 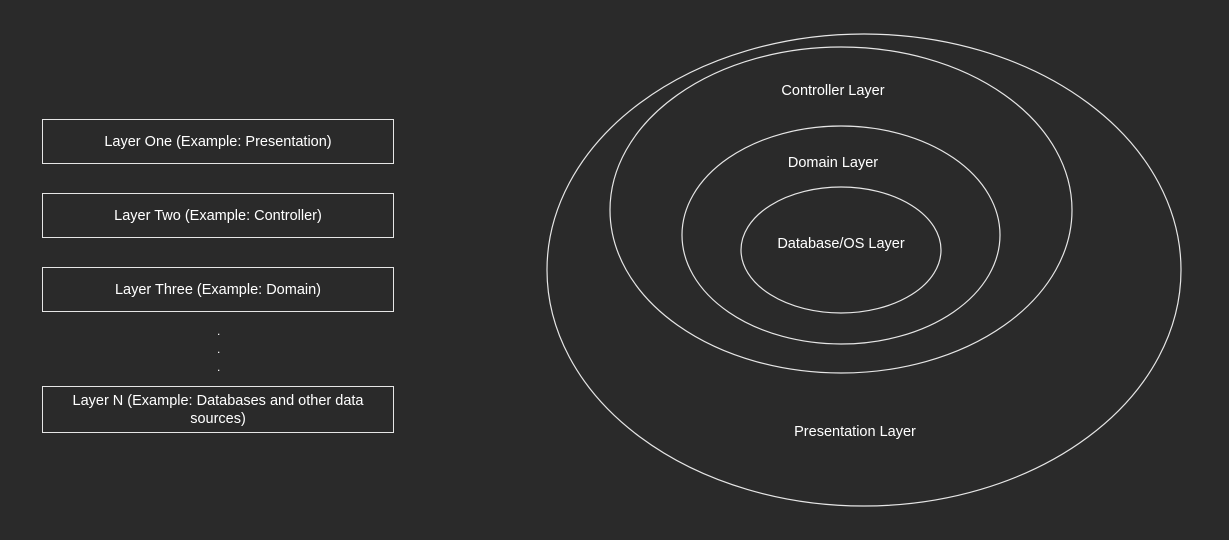 I want to click on presentation-layer-label: Presentation Layer, so click(x=855, y=432).